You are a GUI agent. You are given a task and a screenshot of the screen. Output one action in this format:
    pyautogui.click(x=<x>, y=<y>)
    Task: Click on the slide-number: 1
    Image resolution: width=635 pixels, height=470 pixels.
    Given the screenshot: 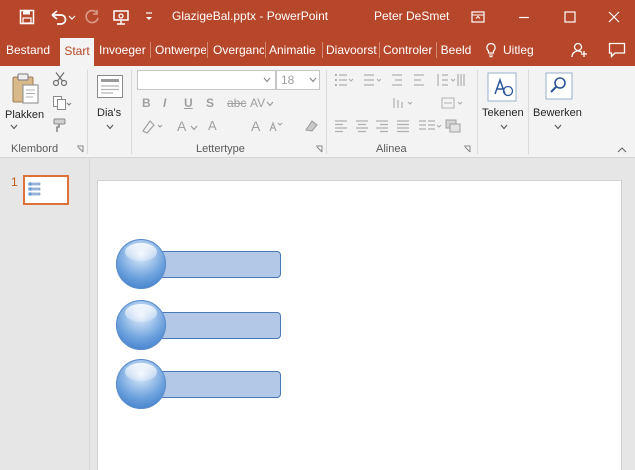 What is the action you would take?
    pyautogui.click(x=14, y=182)
    